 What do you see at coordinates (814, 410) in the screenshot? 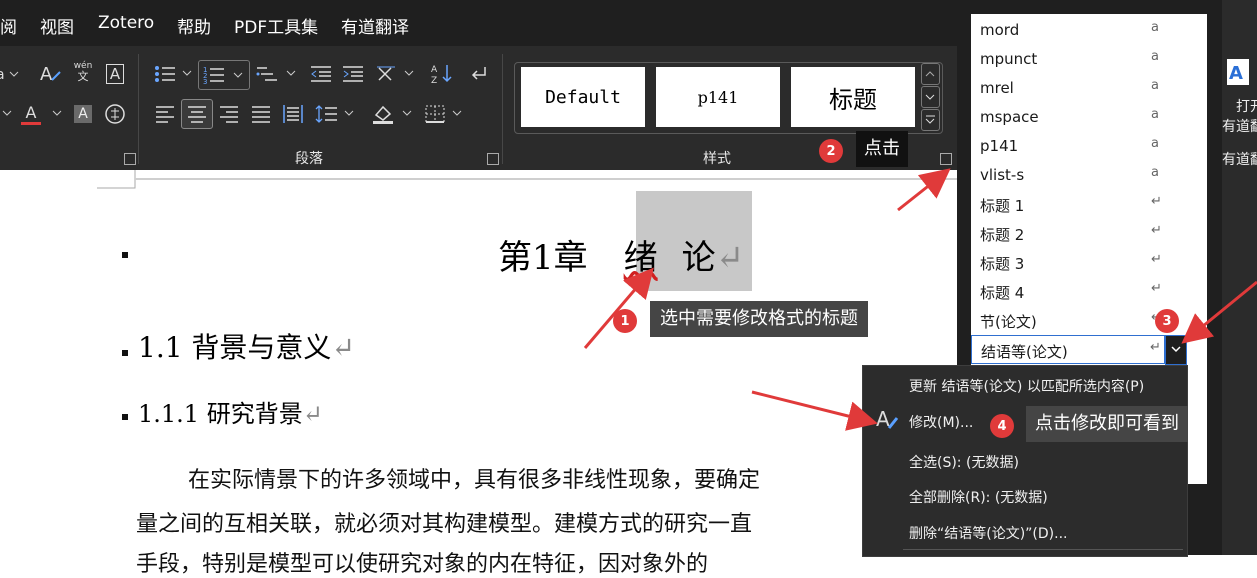
I see `arrow-to-modify` at bounding box center [814, 410].